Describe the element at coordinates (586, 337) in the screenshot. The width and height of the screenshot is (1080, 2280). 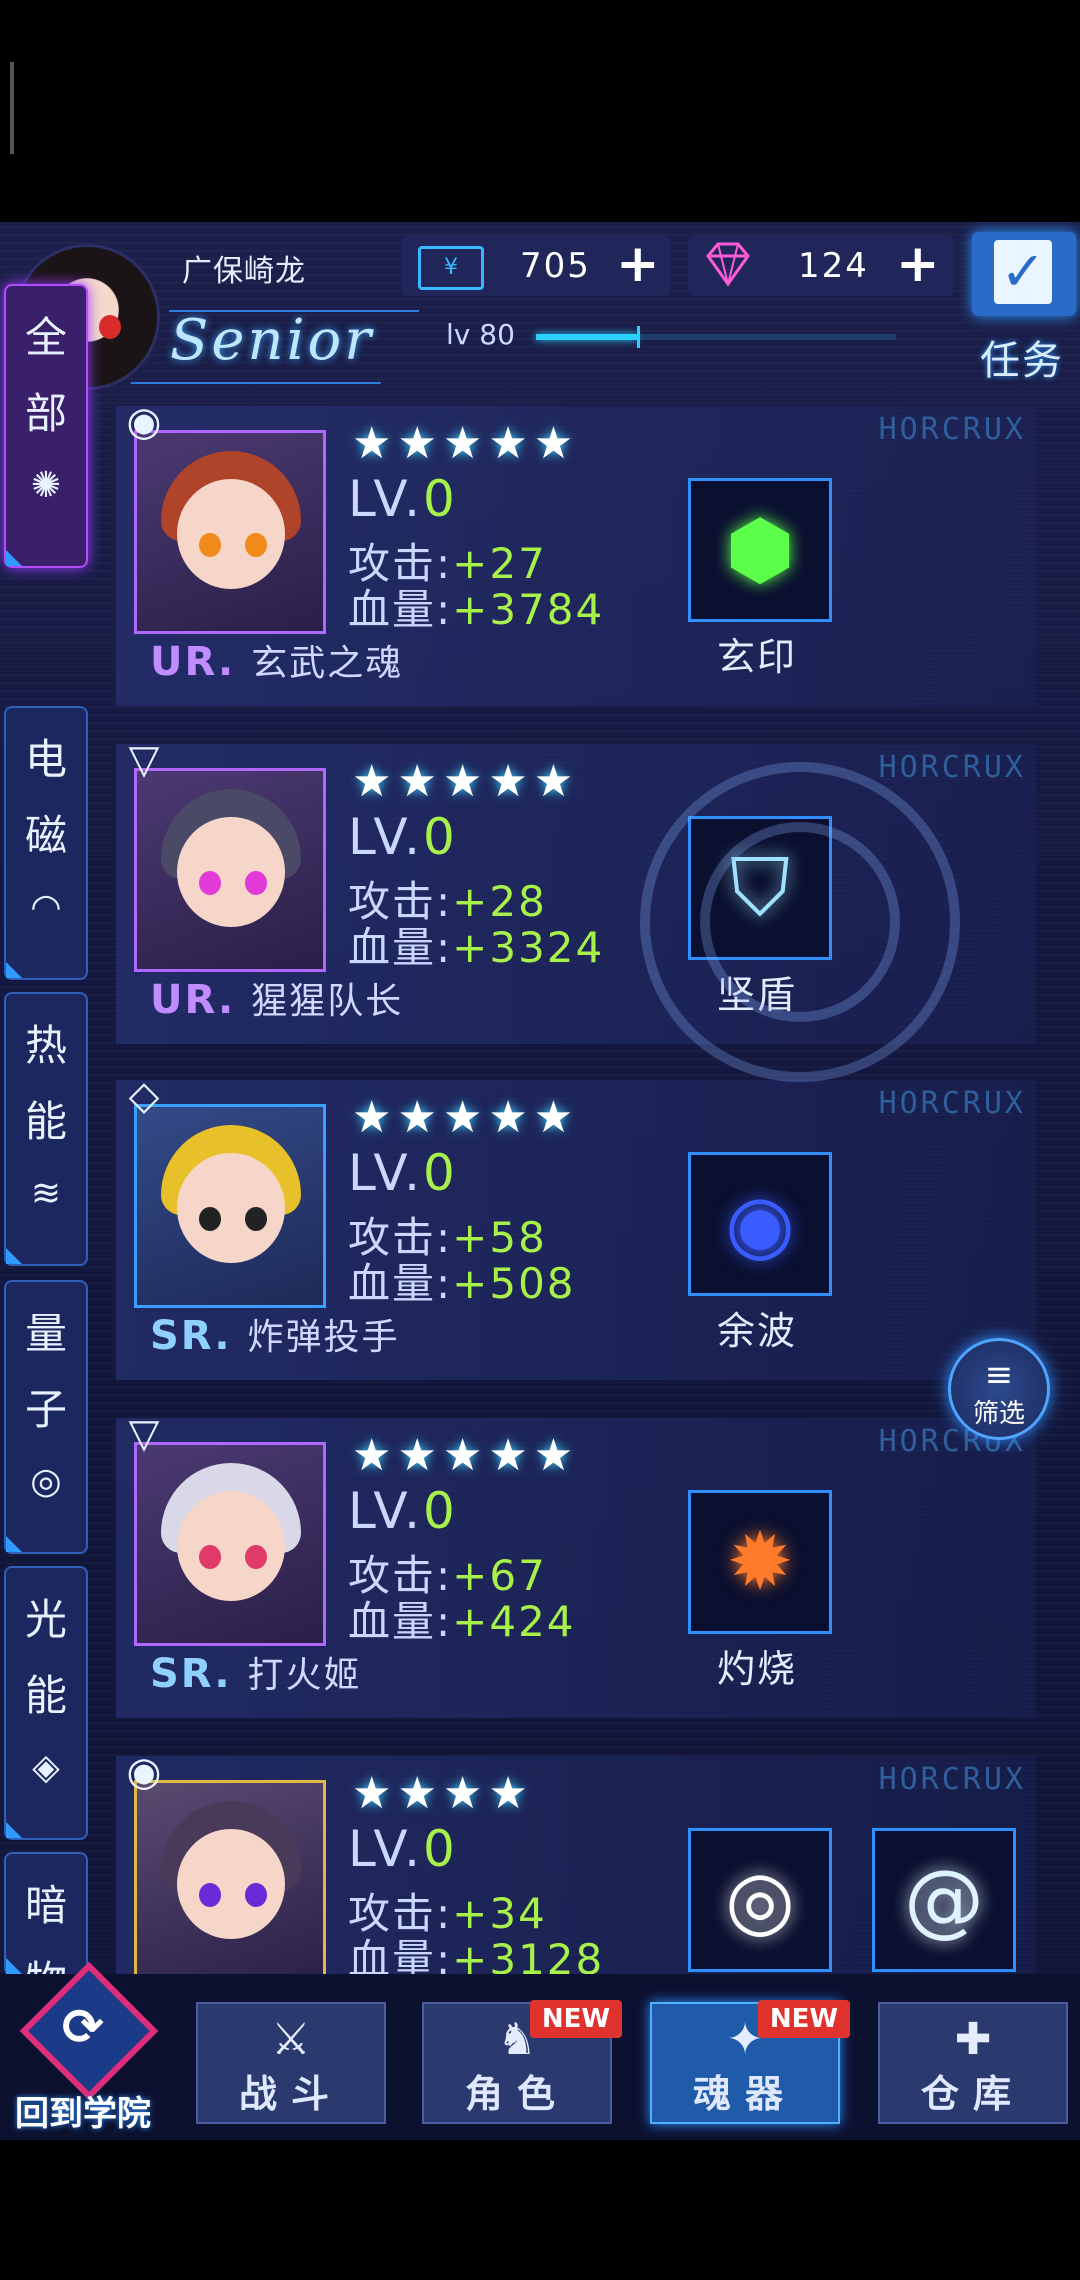
I see `xp-fill` at that location.